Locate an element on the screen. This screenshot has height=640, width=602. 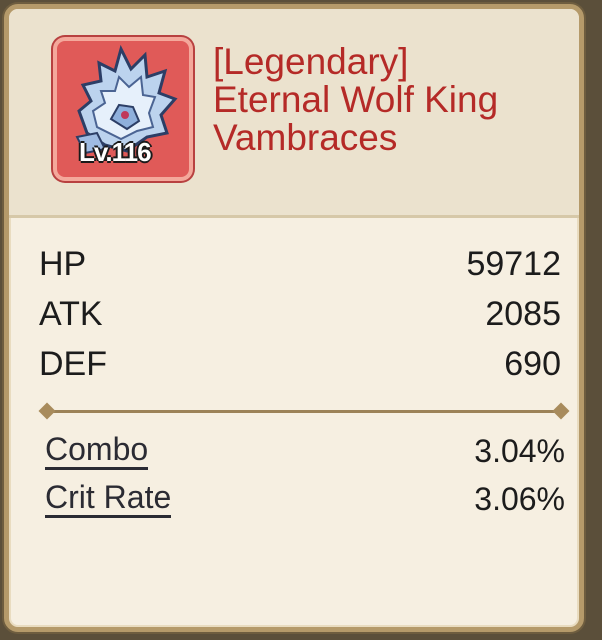
sub-stat-value: 3.06% is located at coordinates (519, 499).